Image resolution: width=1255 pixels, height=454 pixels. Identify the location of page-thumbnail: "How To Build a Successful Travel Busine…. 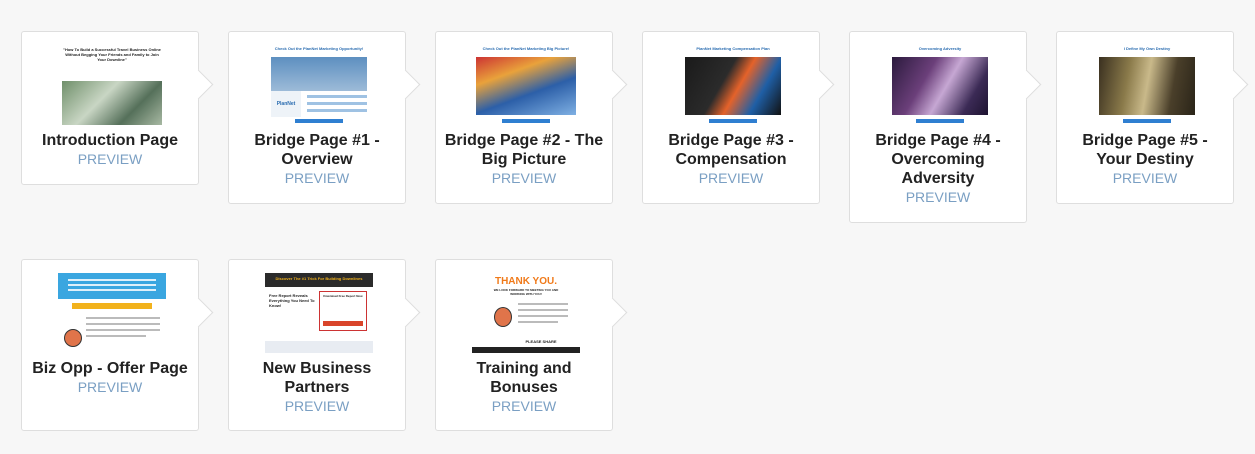
(112, 85).